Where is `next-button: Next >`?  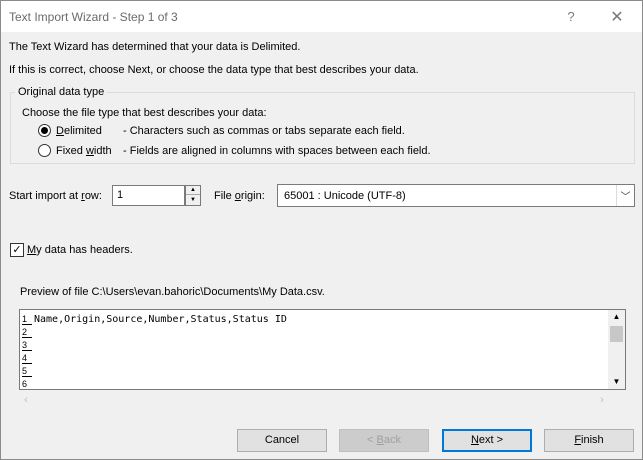
next-button: Next > is located at coordinates (487, 440).